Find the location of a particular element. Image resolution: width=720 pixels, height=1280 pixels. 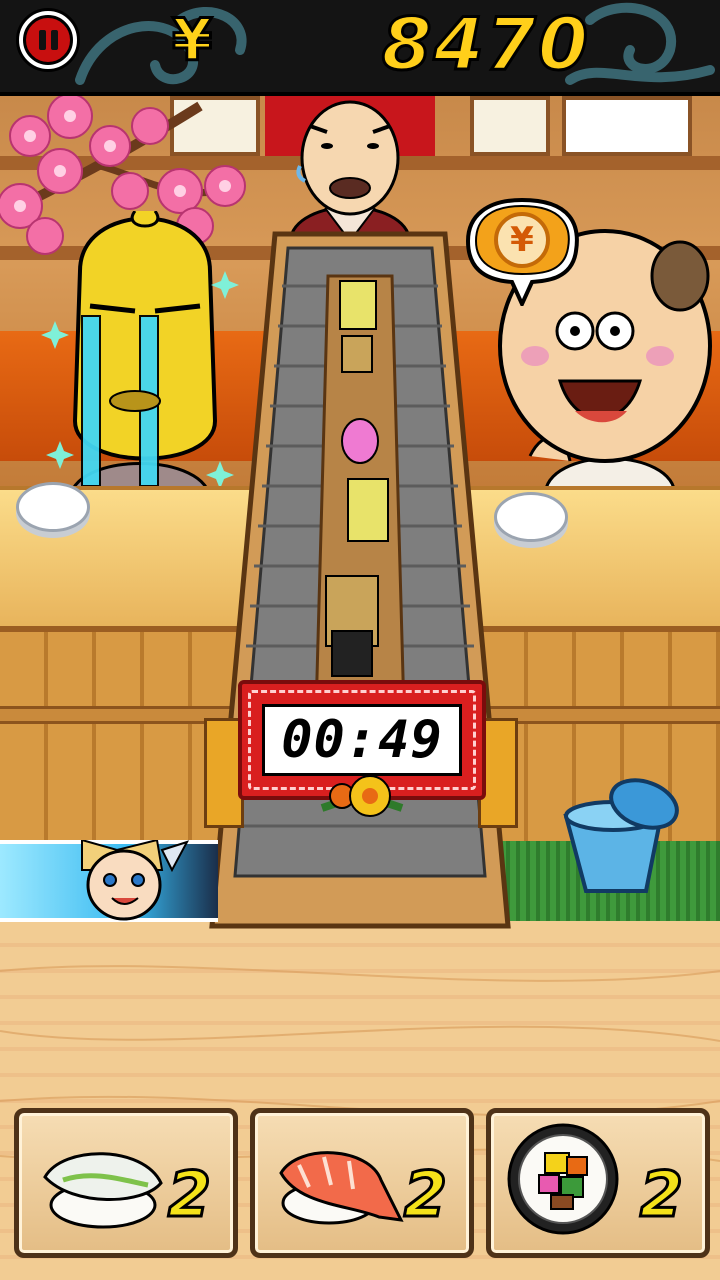

water-bucket-icon is located at coordinates (621, 836).